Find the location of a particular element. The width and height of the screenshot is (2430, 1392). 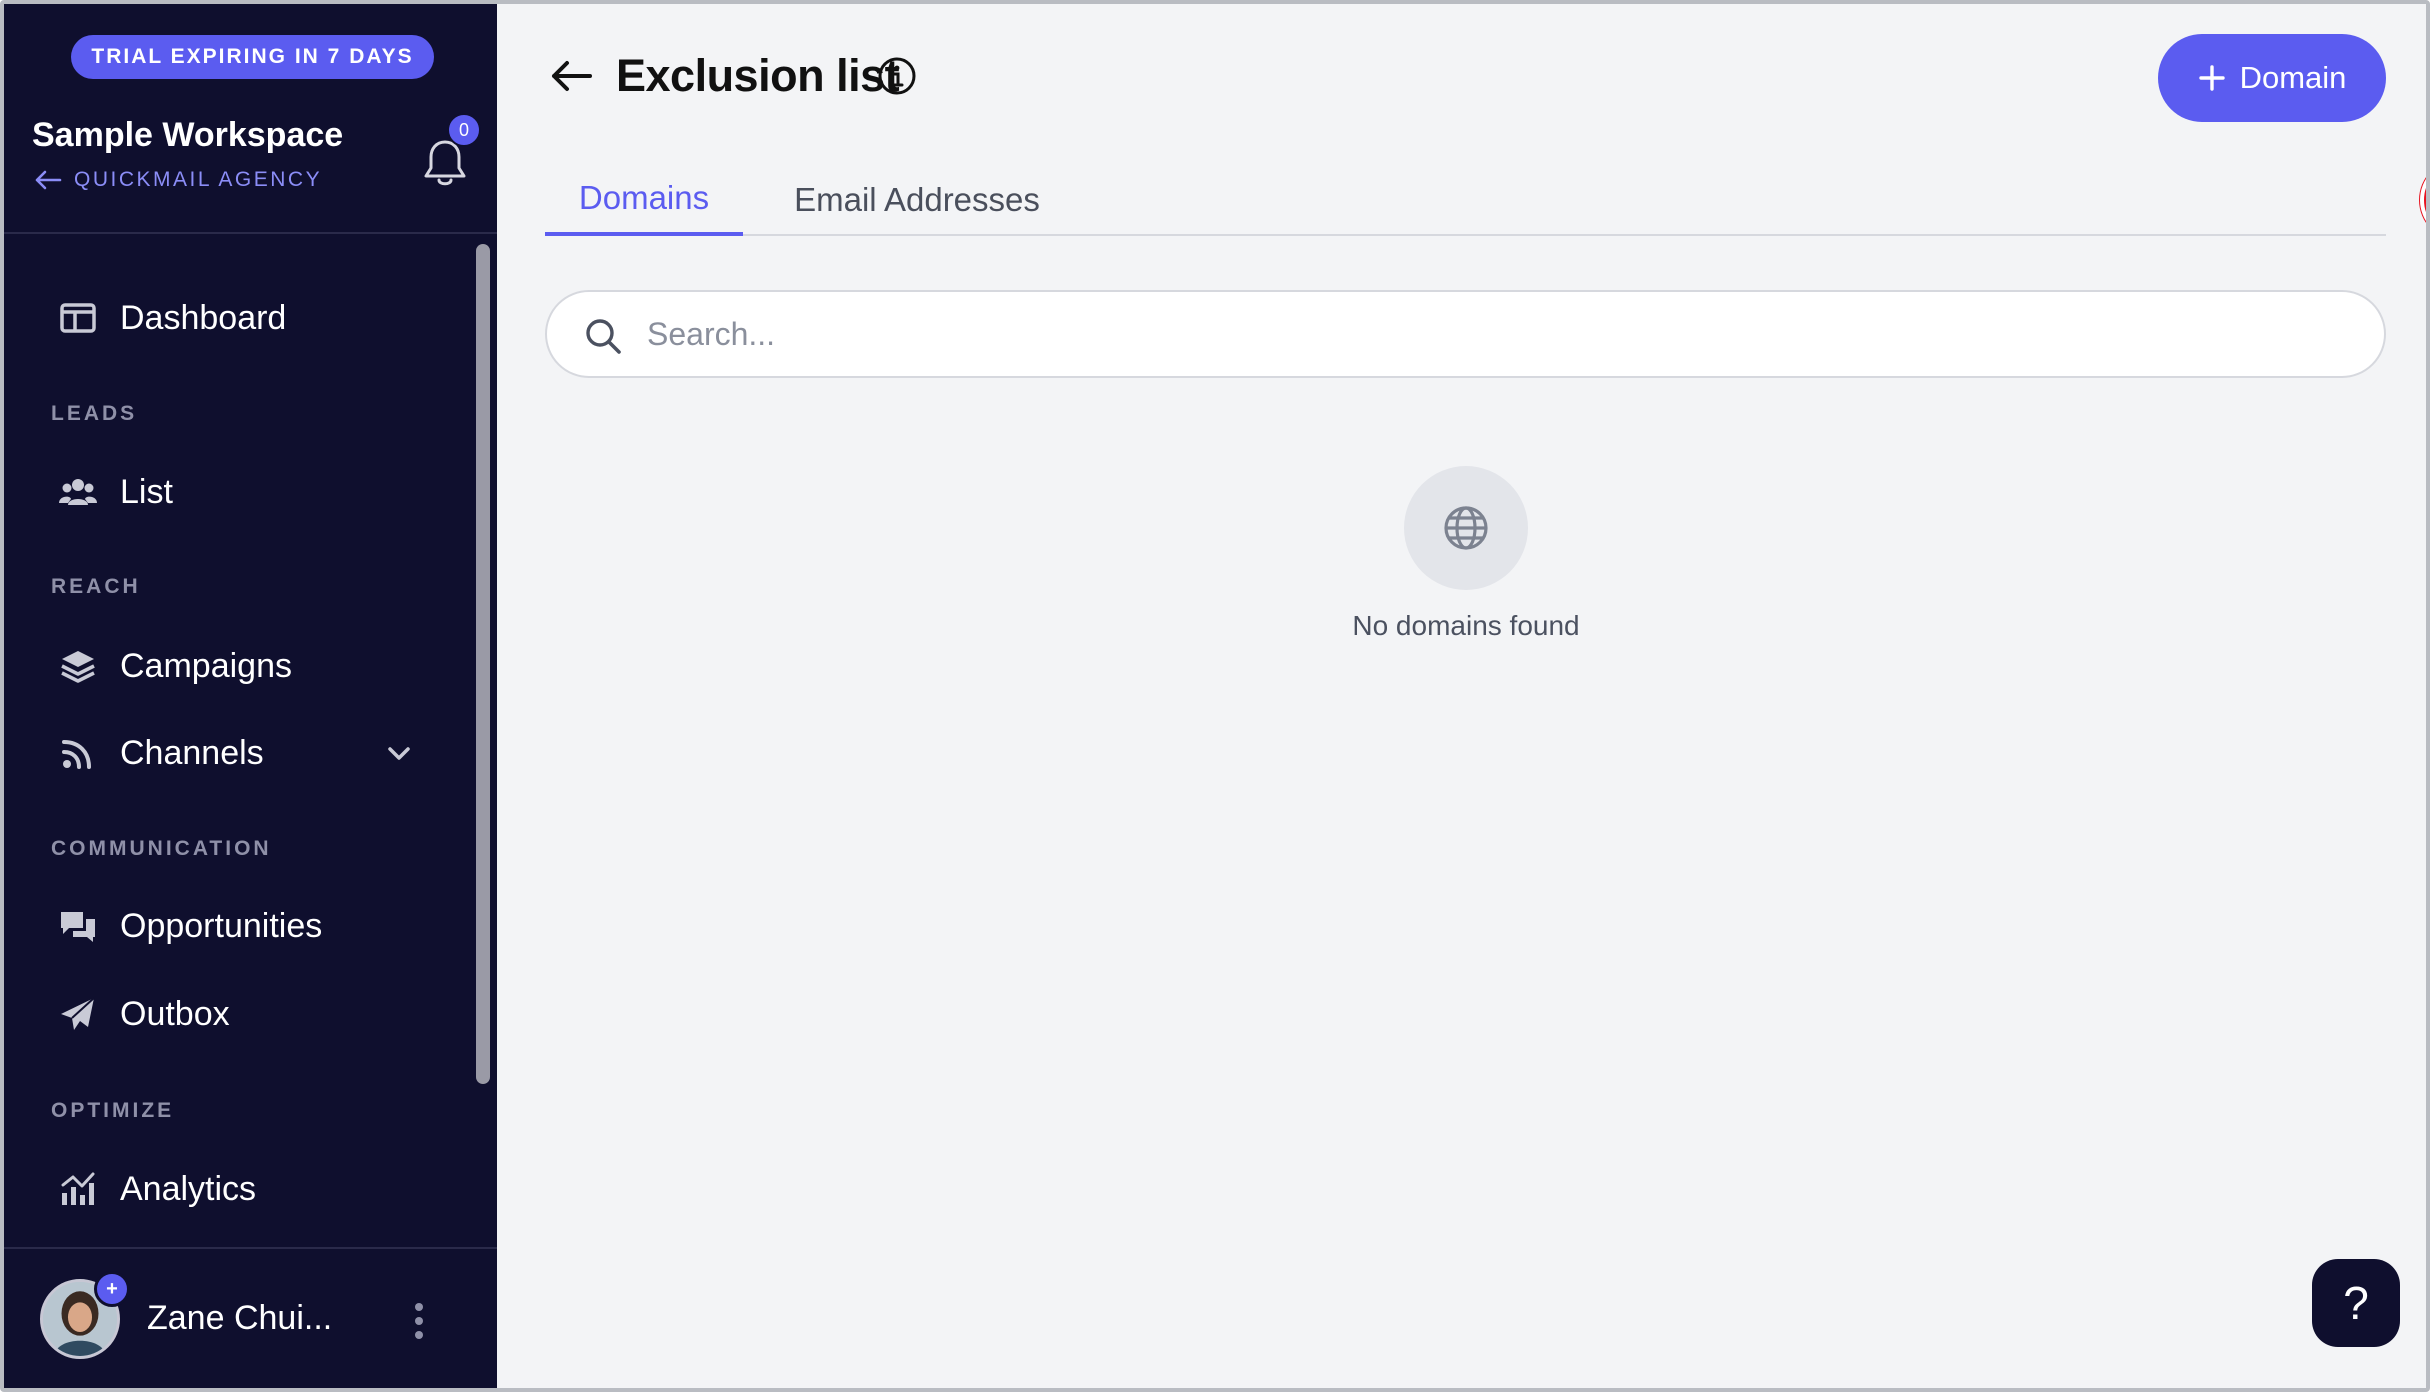

globe-icon is located at coordinates (1466, 528).